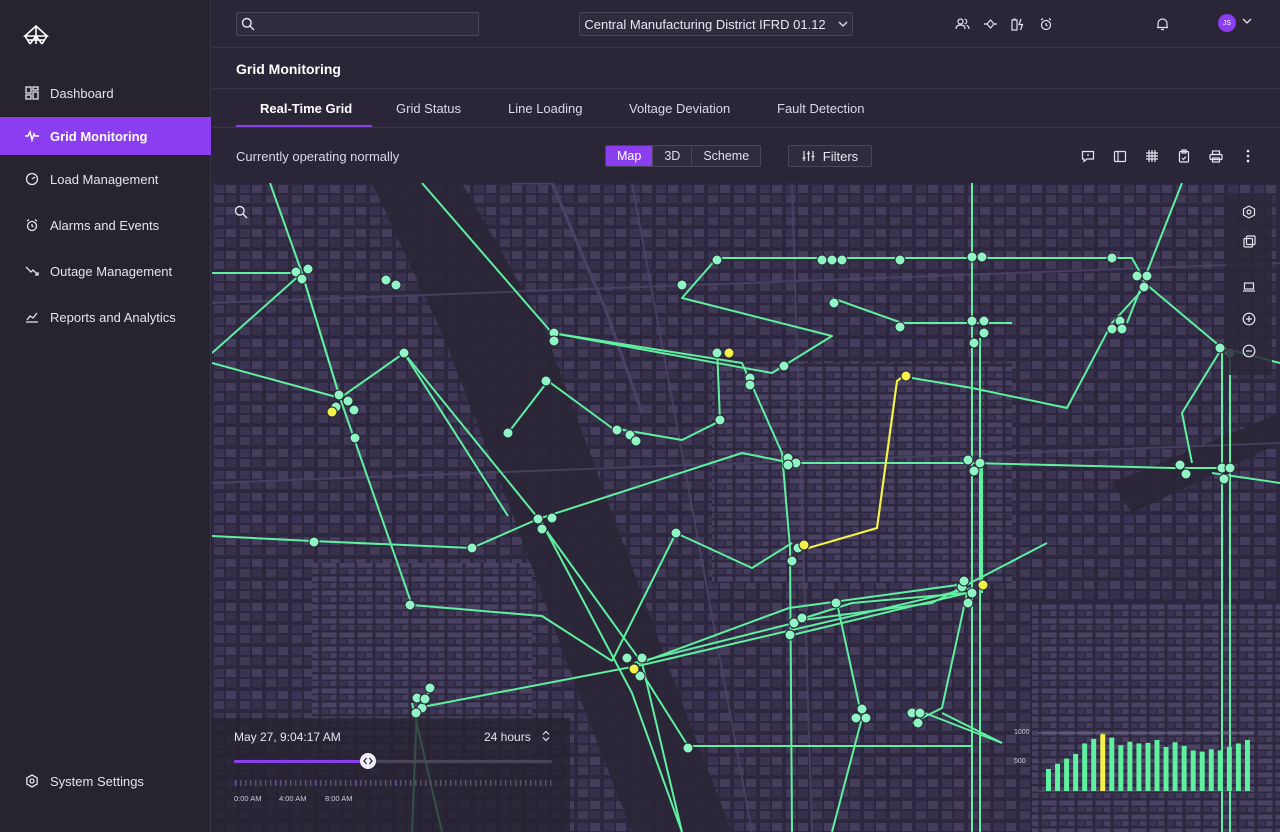 The height and width of the screenshot is (832, 1280). I want to click on timeline-date: May 27, 9:04:17 AM, so click(287, 737).